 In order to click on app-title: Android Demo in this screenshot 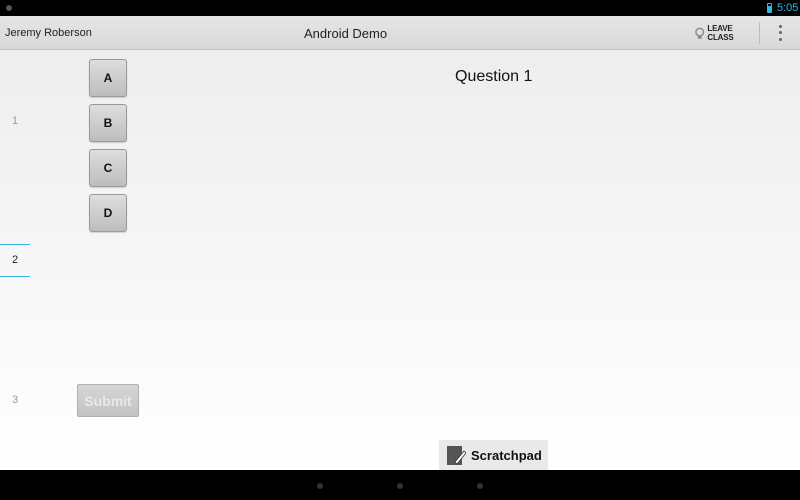, I will do `click(346, 33)`.